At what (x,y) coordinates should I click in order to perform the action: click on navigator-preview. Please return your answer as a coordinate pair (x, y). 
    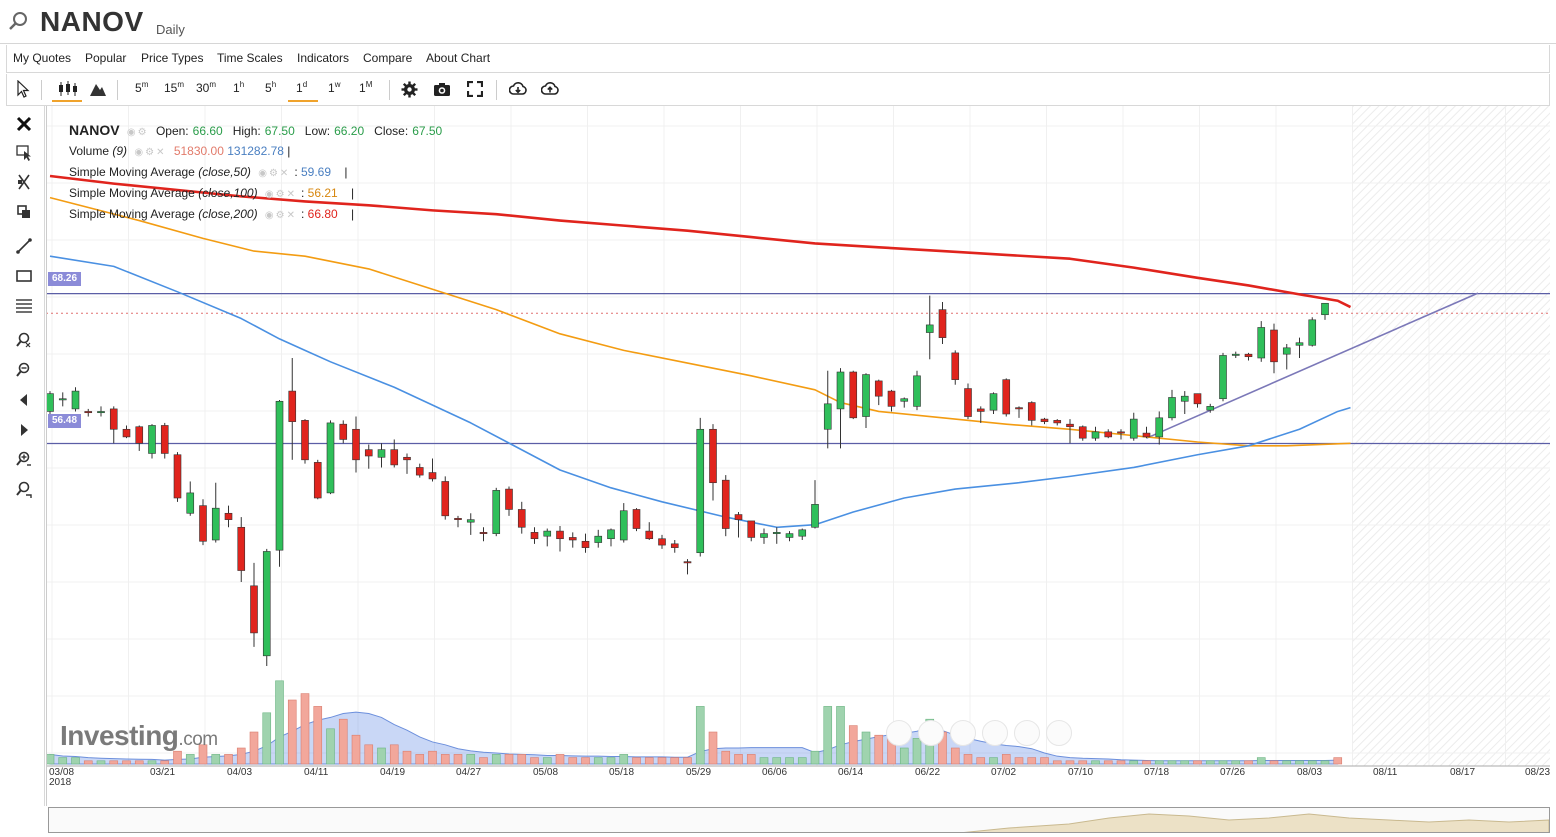
    Looking at the image, I should click on (1256, 822).